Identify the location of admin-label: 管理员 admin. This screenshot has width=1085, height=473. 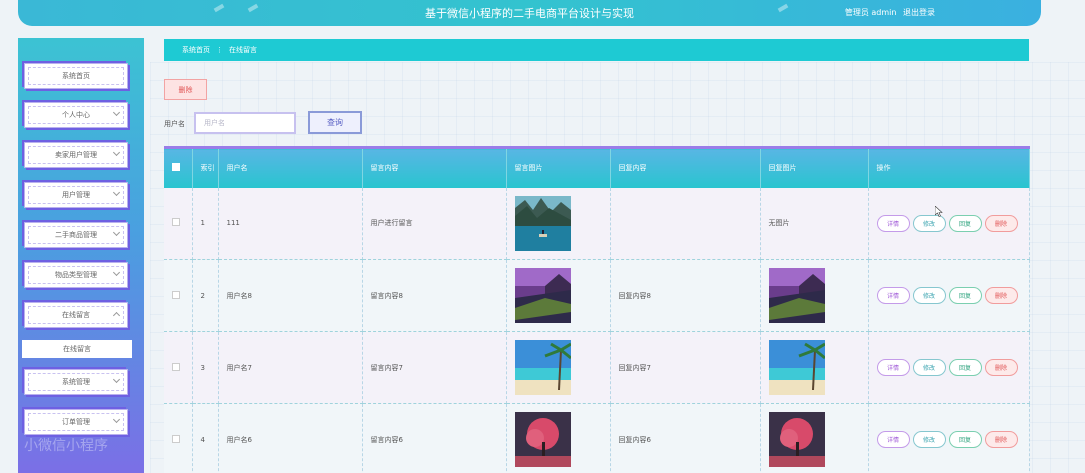
(870, 12).